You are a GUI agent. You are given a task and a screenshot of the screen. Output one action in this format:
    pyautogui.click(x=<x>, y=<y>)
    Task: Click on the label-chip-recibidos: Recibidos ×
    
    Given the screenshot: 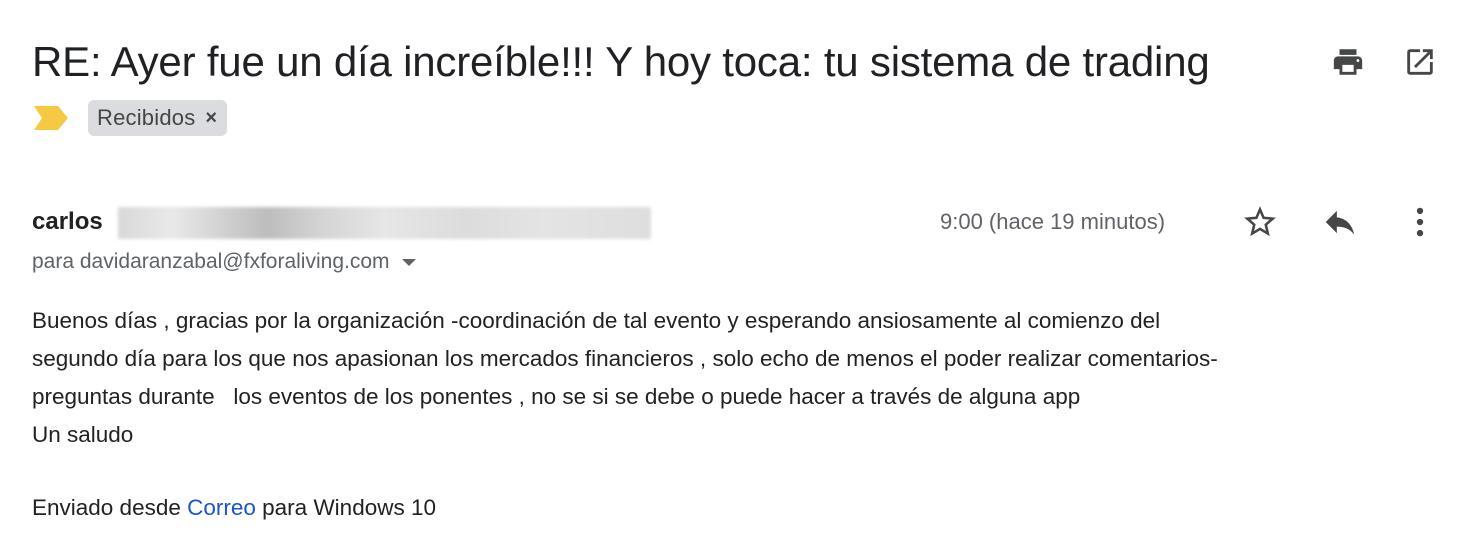 What is the action you would take?
    pyautogui.click(x=158, y=118)
    